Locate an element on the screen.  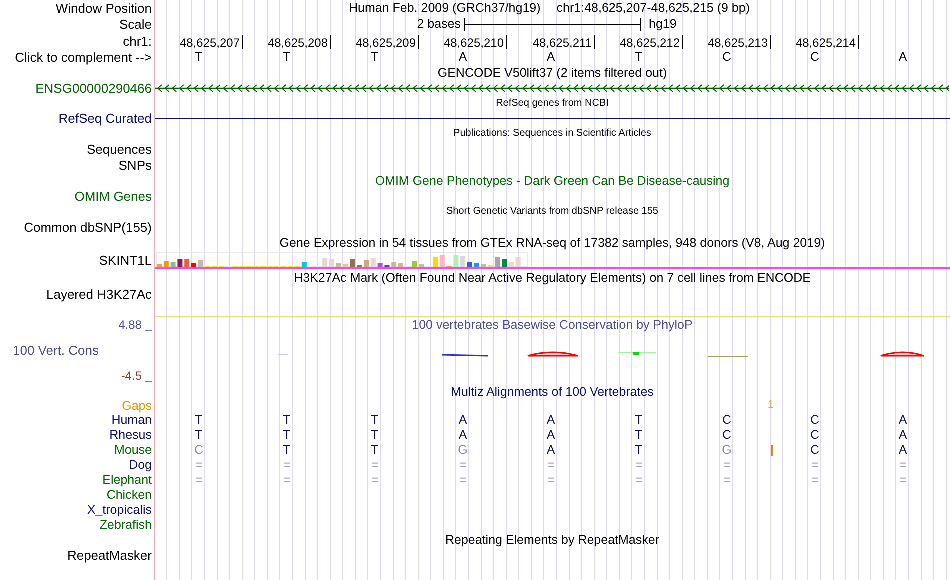
axis-min-label: -4.5 _ is located at coordinates (136, 376).